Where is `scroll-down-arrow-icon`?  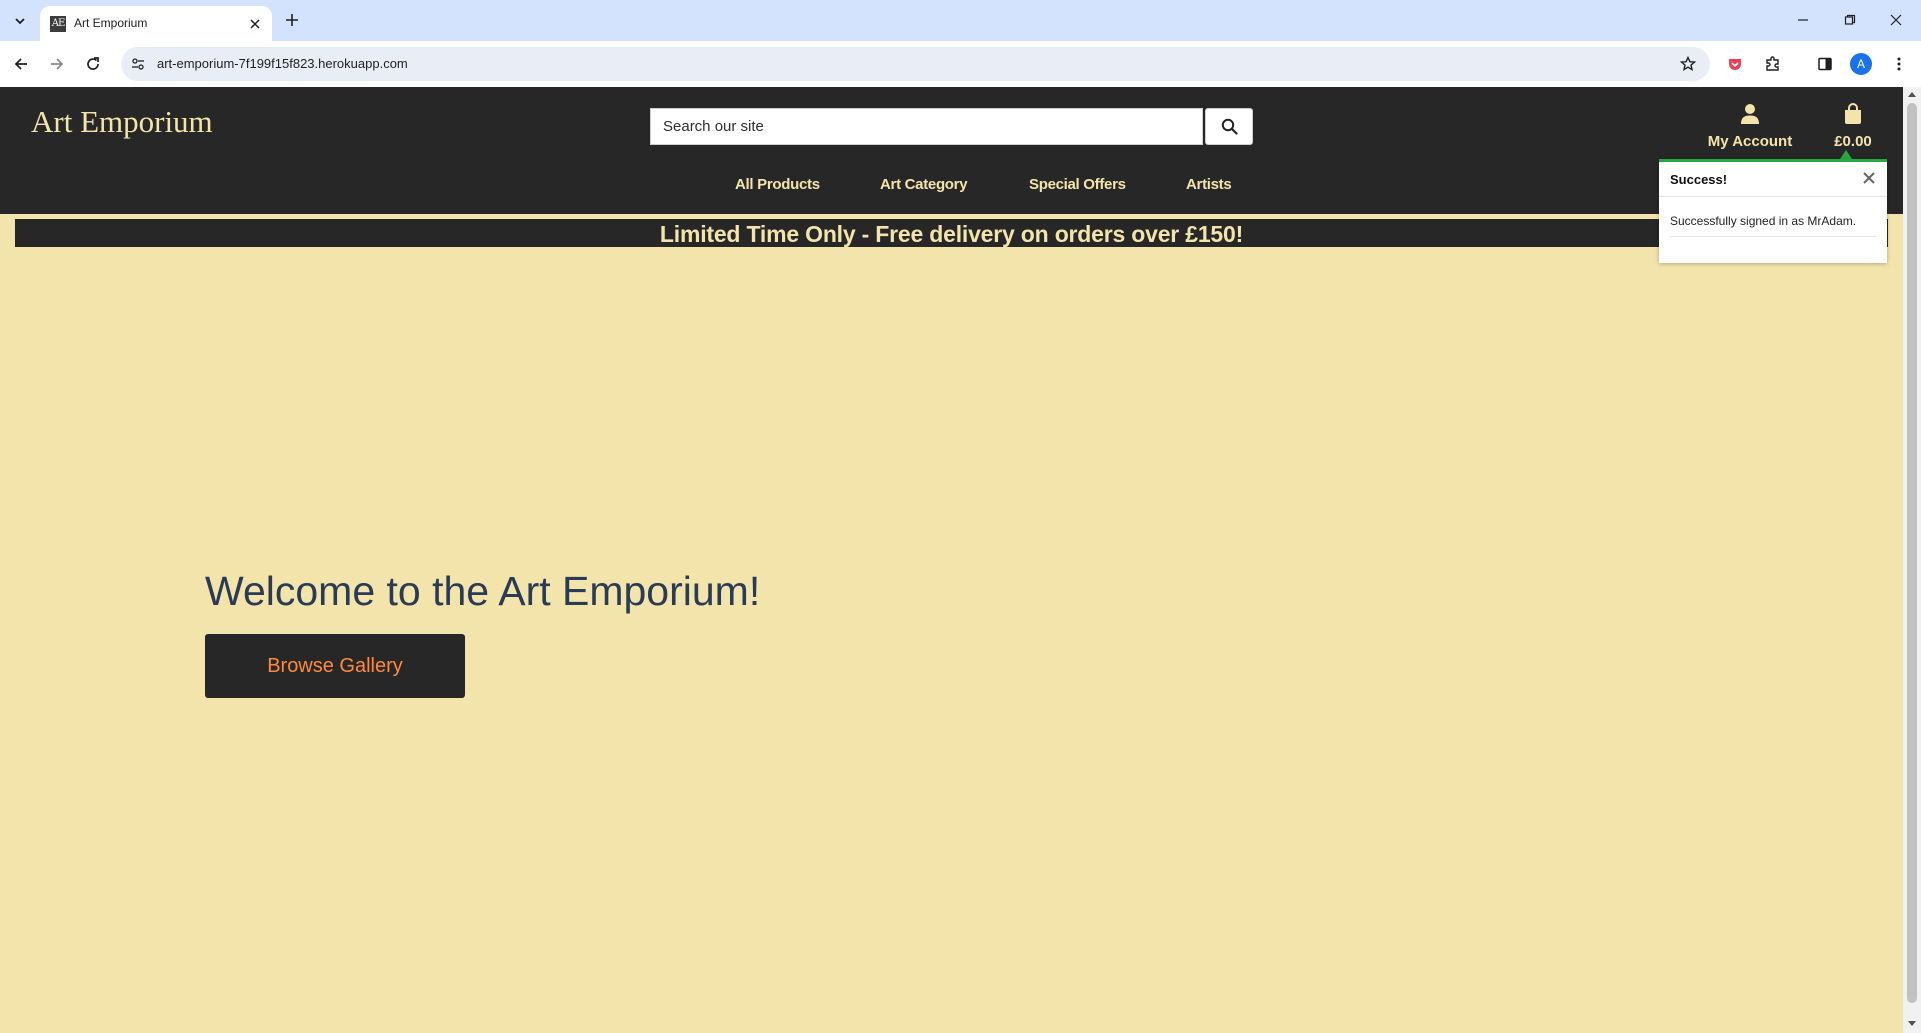 scroll-down-arrow-icon is located at coordinates (1912, 1023).